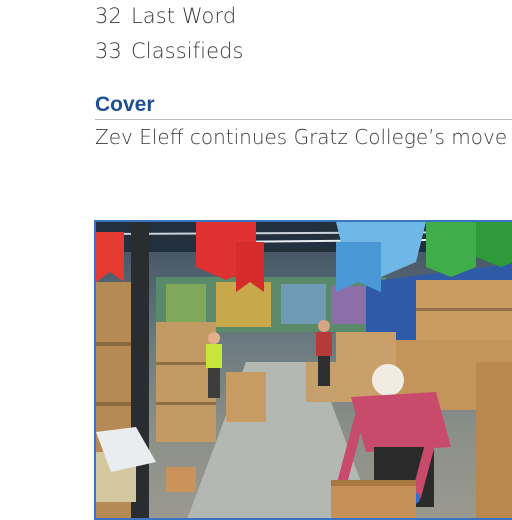 The height and width of the screenshot is (520, 512). I want to click on toc-item-last-word: 32 Last Word, so click(165, 16).